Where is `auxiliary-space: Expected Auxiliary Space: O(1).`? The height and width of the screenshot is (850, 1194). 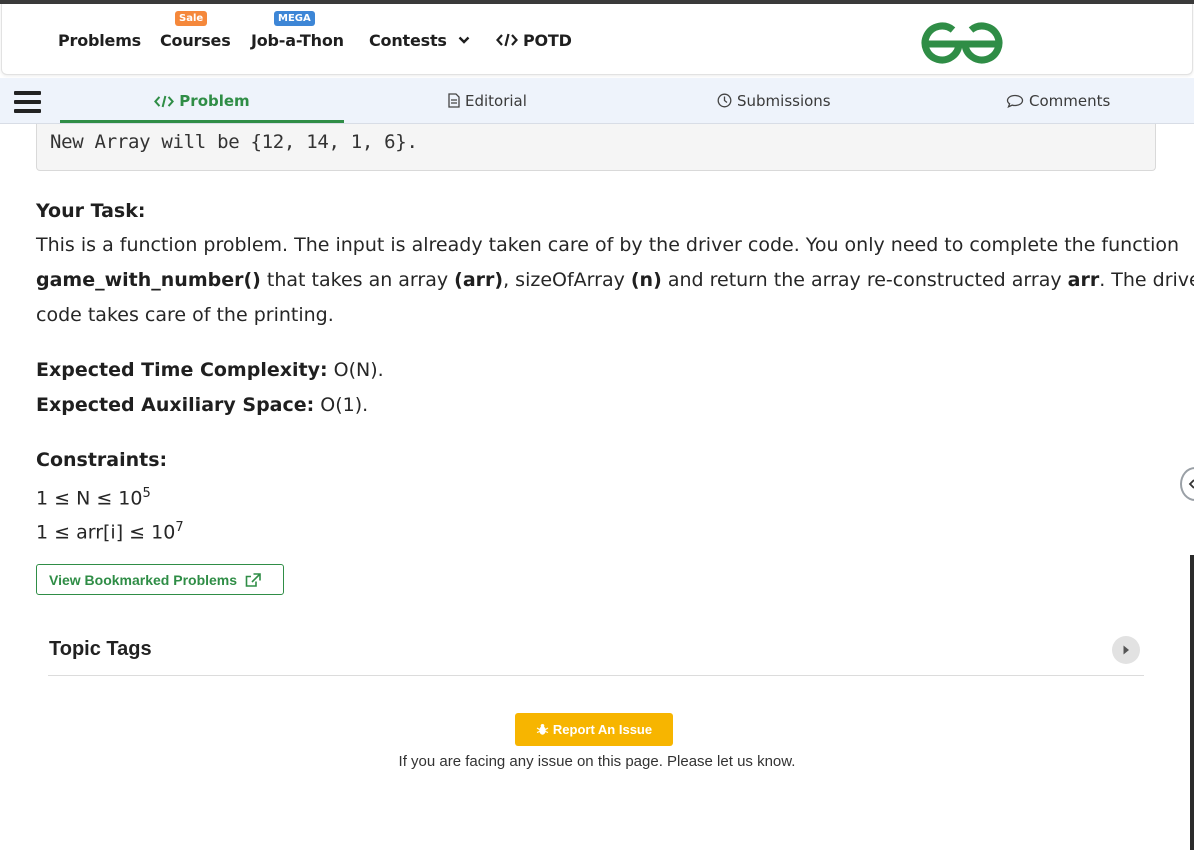 auxiliary-space: Expected Auxiliary Space: O(1). is located at coordinates (202, 405).